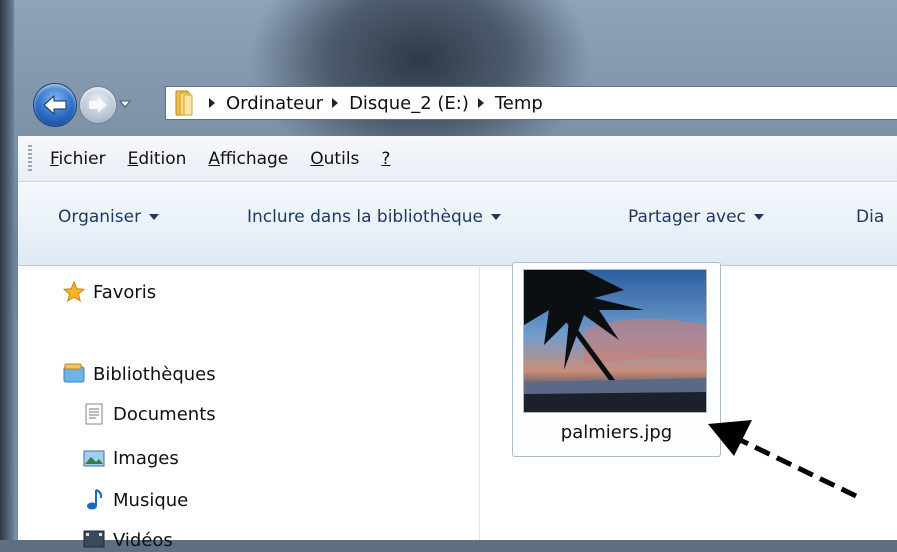 Image resolution: width=897 pixels, height=552 pixels. I want to click on dashed-arrow-icon, so click(783, 459).